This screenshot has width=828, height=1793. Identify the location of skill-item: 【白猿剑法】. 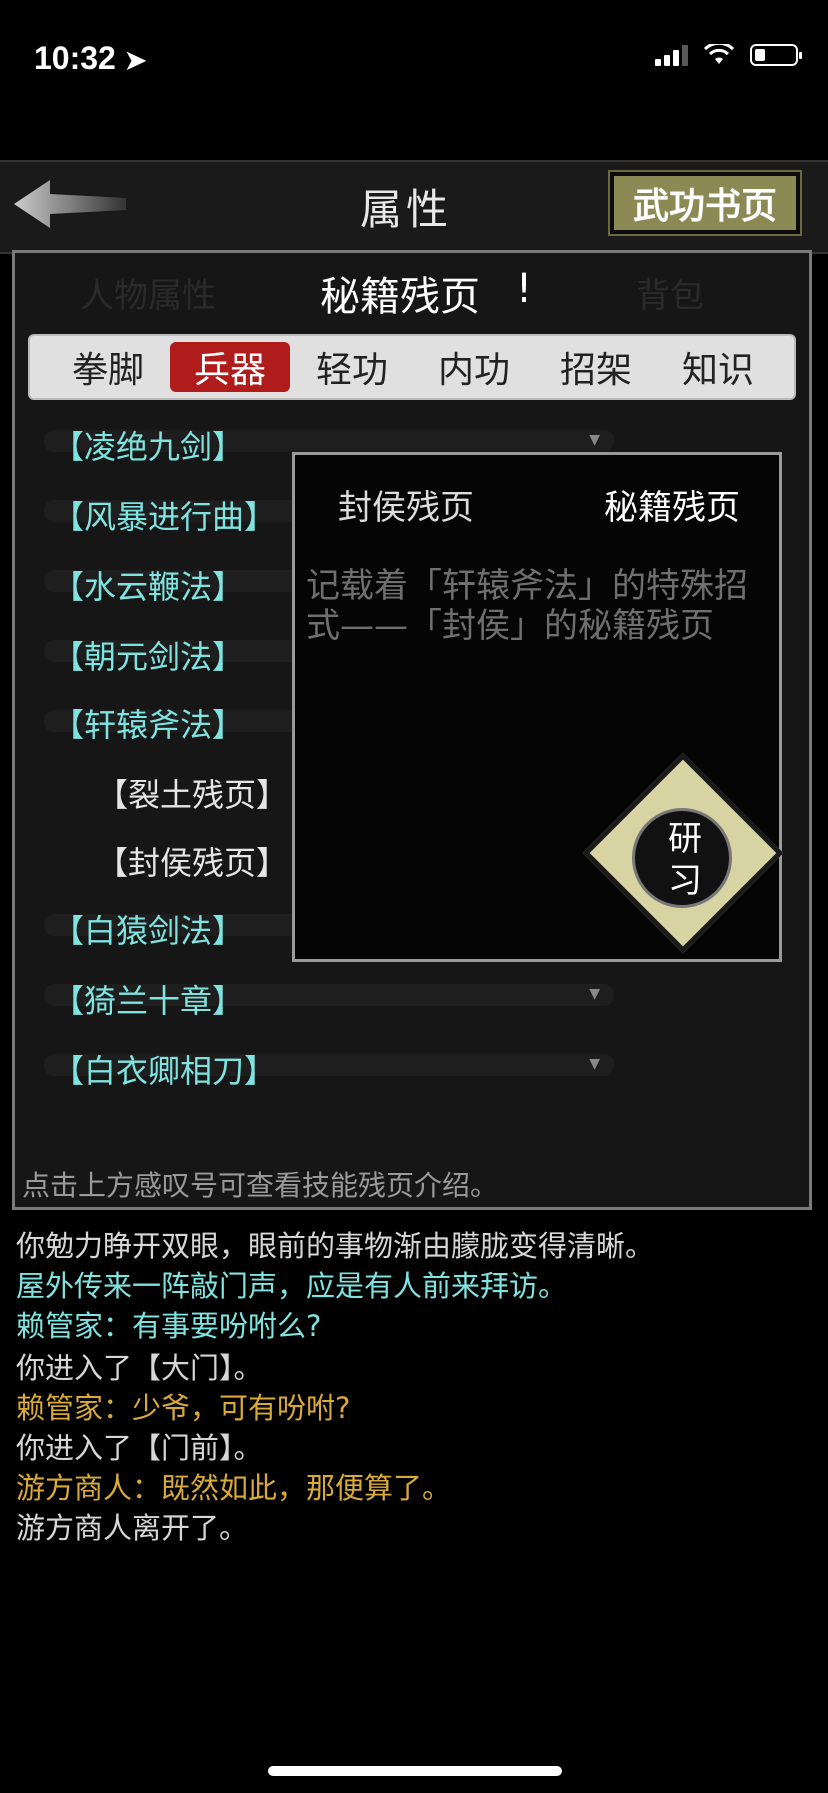
(148, 929).